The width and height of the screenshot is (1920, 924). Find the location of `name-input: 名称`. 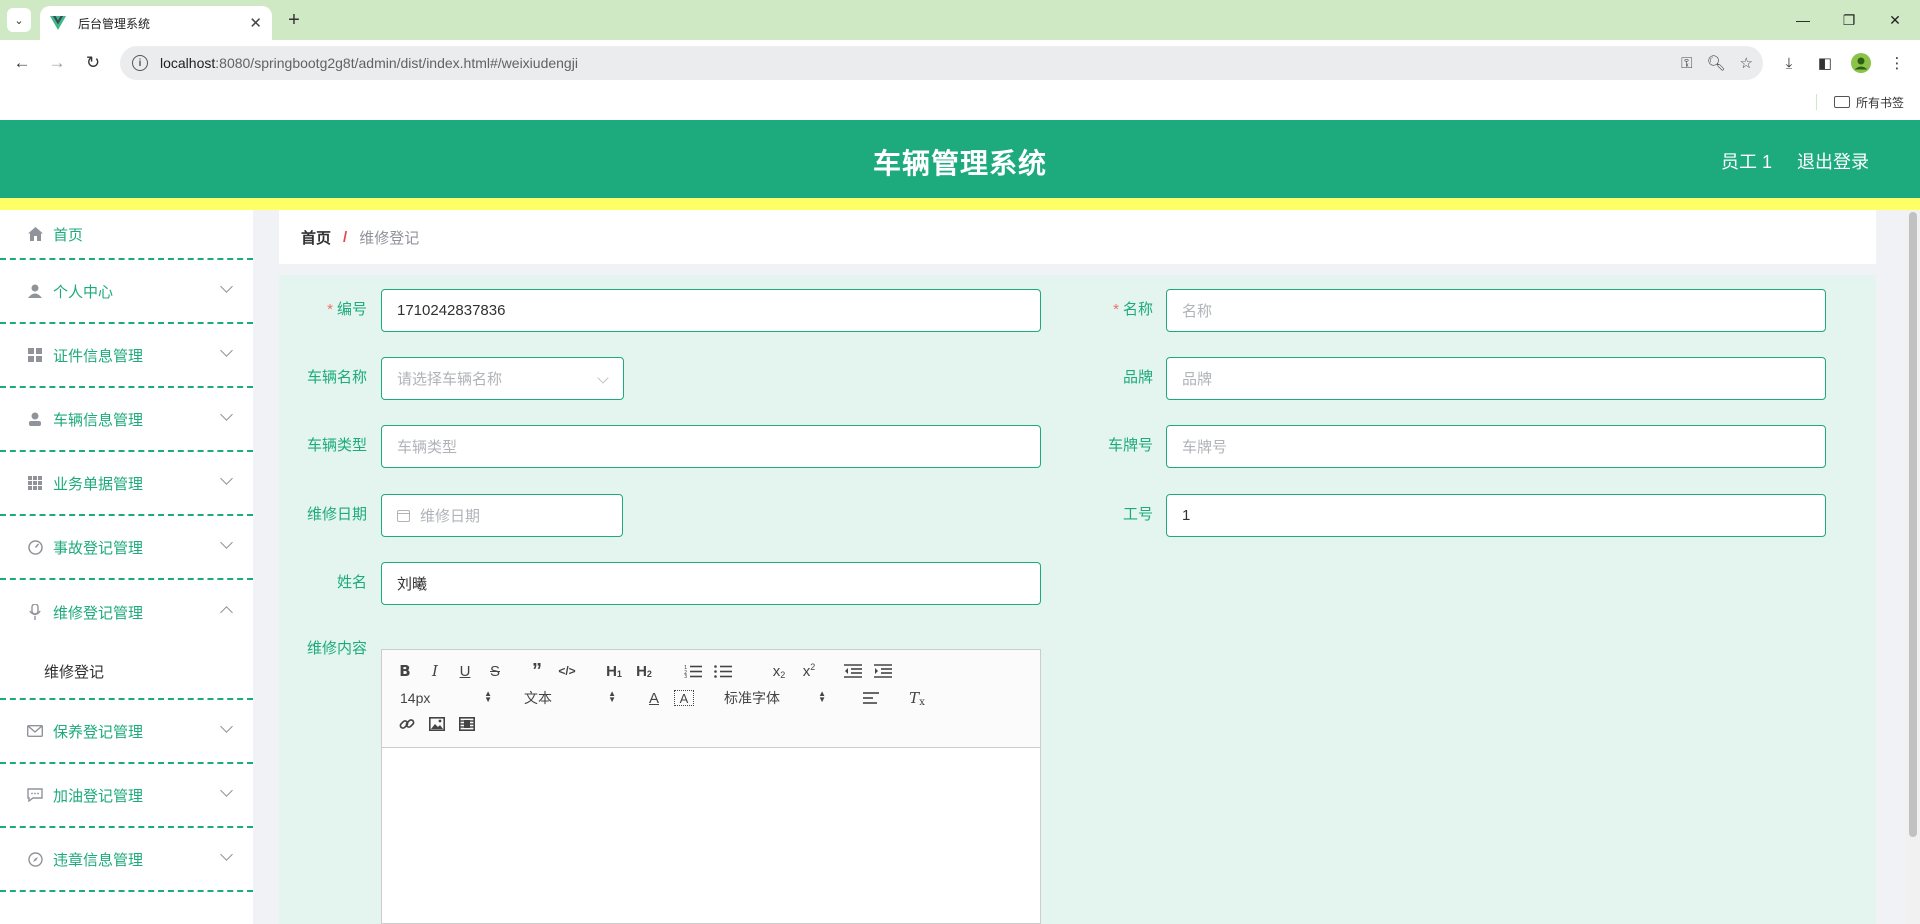

name-input: 名称 is located at coordinates (1496, 310).